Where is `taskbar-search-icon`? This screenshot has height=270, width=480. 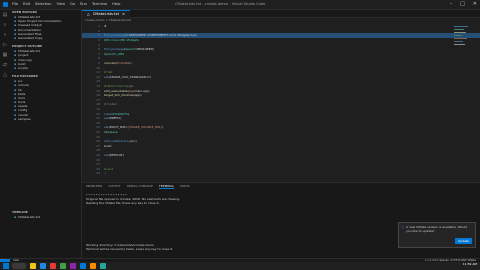
taskbar-search-icon is located at coordinates (19, 266).